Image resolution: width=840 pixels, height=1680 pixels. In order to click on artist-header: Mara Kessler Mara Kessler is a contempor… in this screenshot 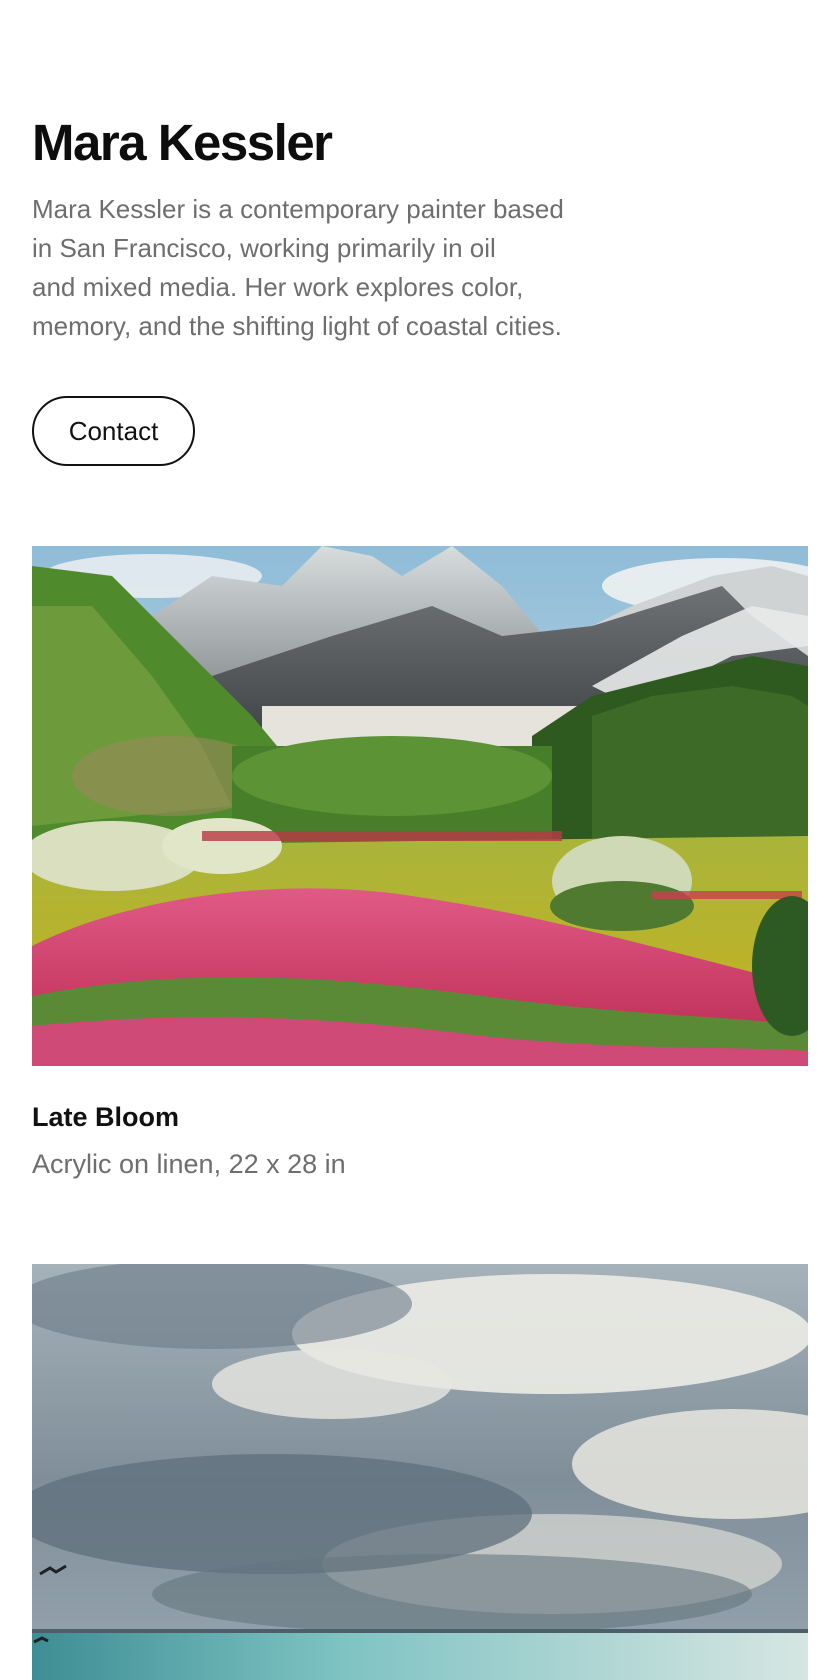, I will do `click(382, 228)`.